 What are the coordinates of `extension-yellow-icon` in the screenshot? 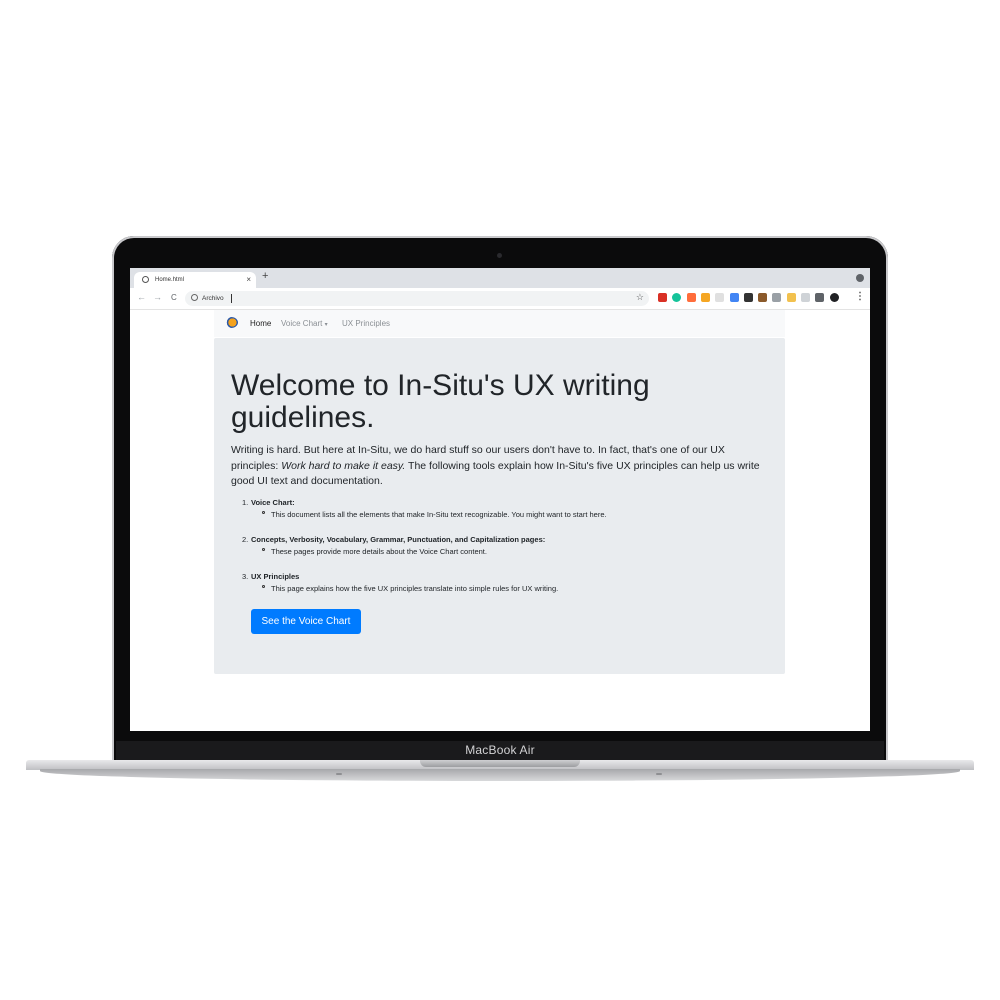 It's located at (705, 297).